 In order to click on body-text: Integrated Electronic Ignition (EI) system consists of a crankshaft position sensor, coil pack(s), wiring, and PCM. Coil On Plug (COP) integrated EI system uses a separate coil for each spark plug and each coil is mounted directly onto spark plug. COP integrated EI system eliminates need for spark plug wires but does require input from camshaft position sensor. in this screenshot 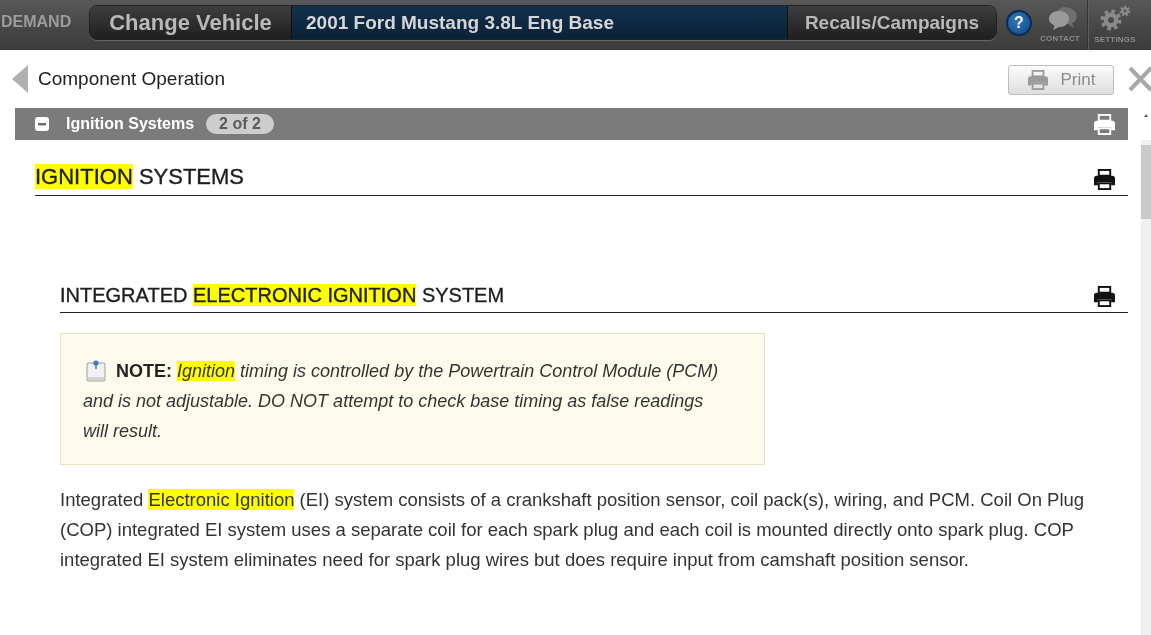, I will do `click(573, 530)`.